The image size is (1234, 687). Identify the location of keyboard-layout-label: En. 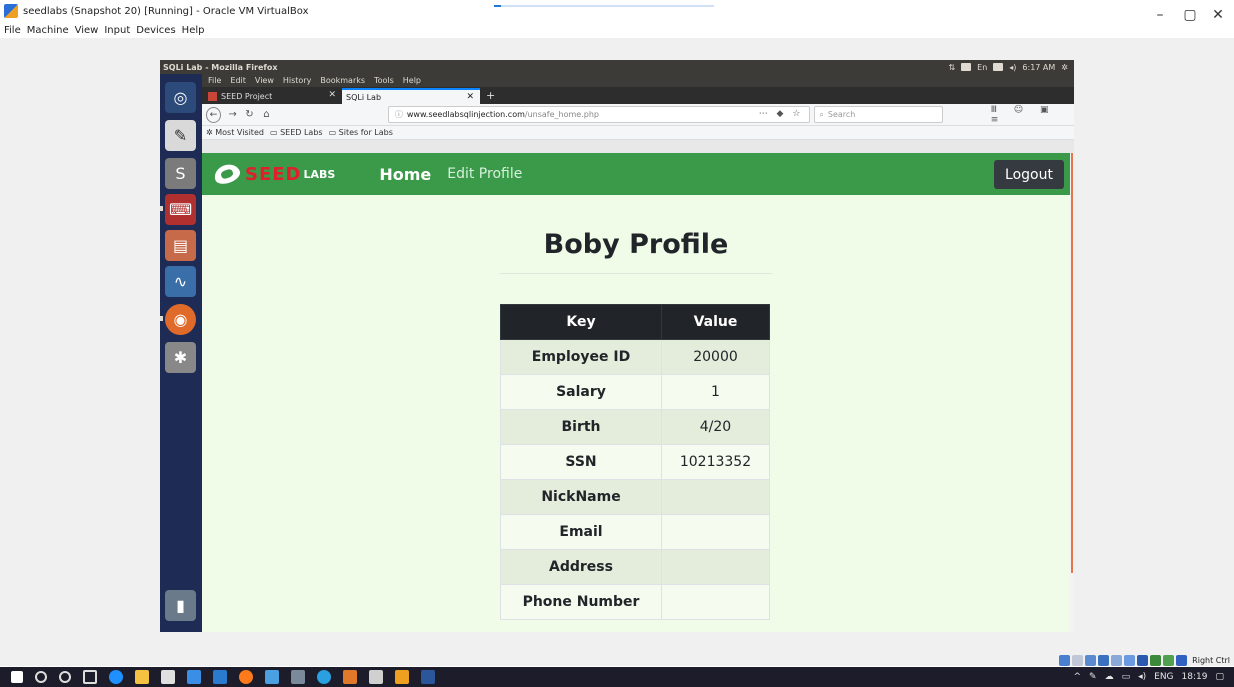
(982, 67).